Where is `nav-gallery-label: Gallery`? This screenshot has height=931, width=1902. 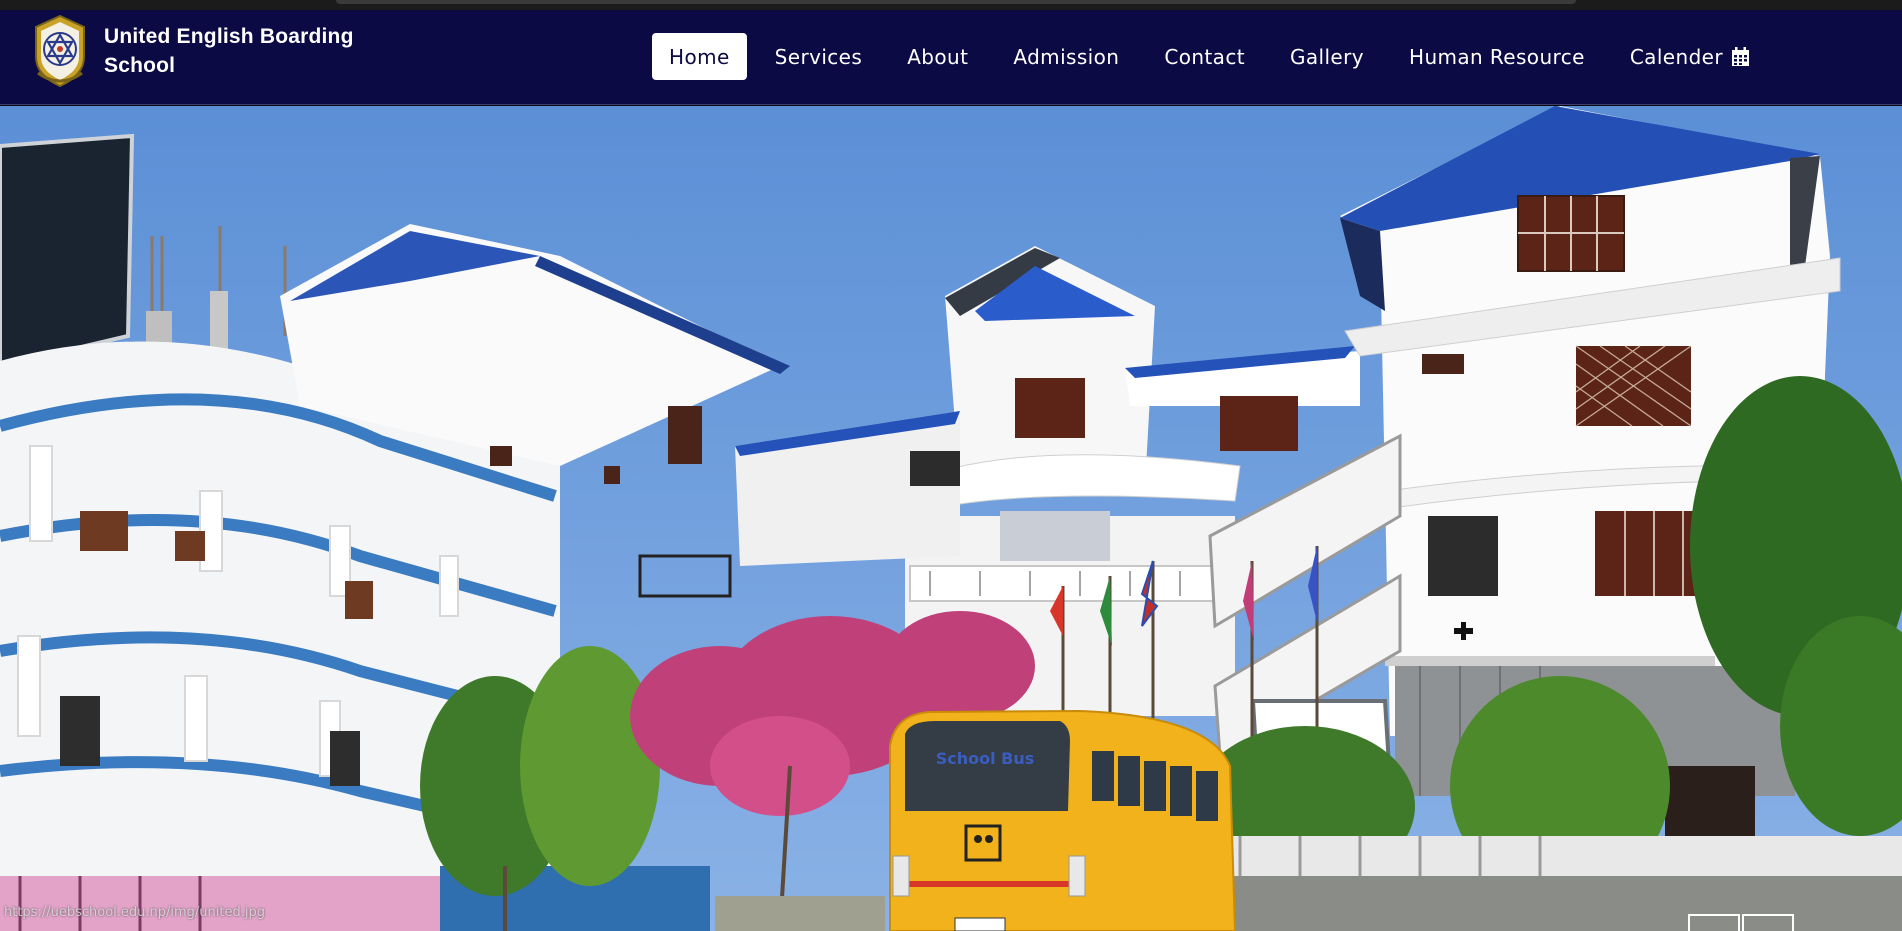 nav-gallery-label: Gallery is located at coordinates (1326, 56).